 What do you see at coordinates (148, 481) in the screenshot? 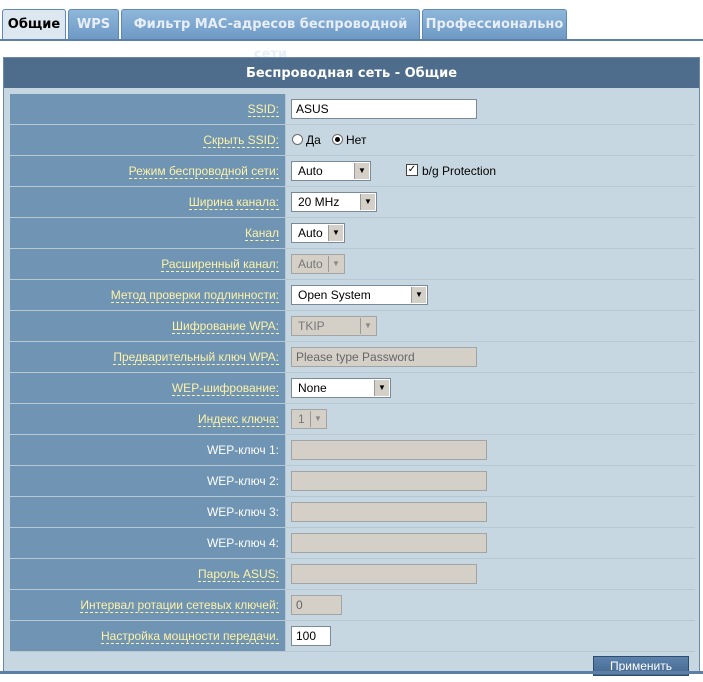
I see `wep-key2-label: WEP-ключ 2:` at bounding box center [148, 481].